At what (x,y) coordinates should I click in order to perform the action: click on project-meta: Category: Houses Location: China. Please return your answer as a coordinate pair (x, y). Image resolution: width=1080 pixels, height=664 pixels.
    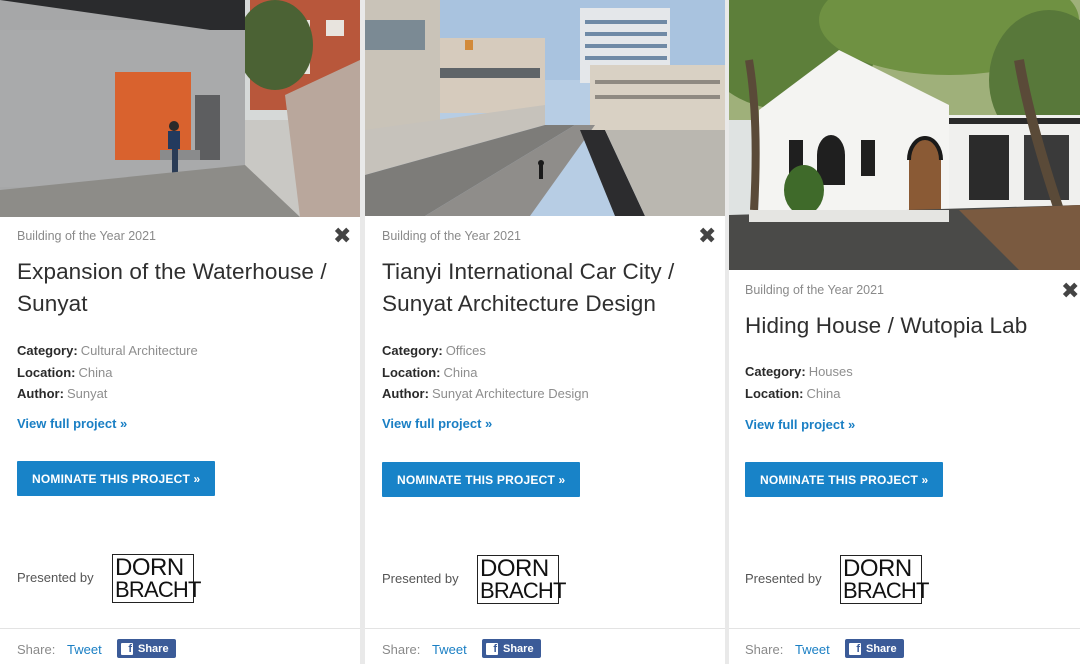
    Looking at the image, I should click on (799, 382).